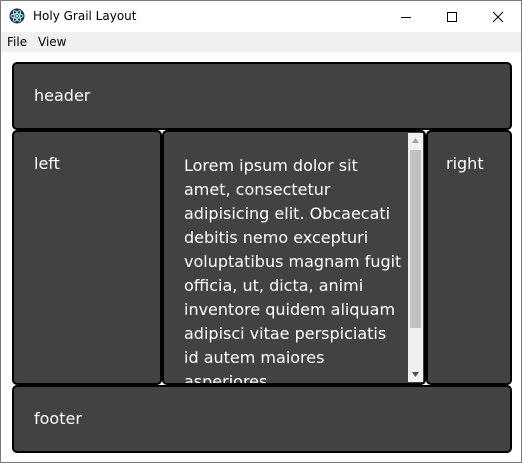  I want to click on electron-atom-icon, so click(17, 16).